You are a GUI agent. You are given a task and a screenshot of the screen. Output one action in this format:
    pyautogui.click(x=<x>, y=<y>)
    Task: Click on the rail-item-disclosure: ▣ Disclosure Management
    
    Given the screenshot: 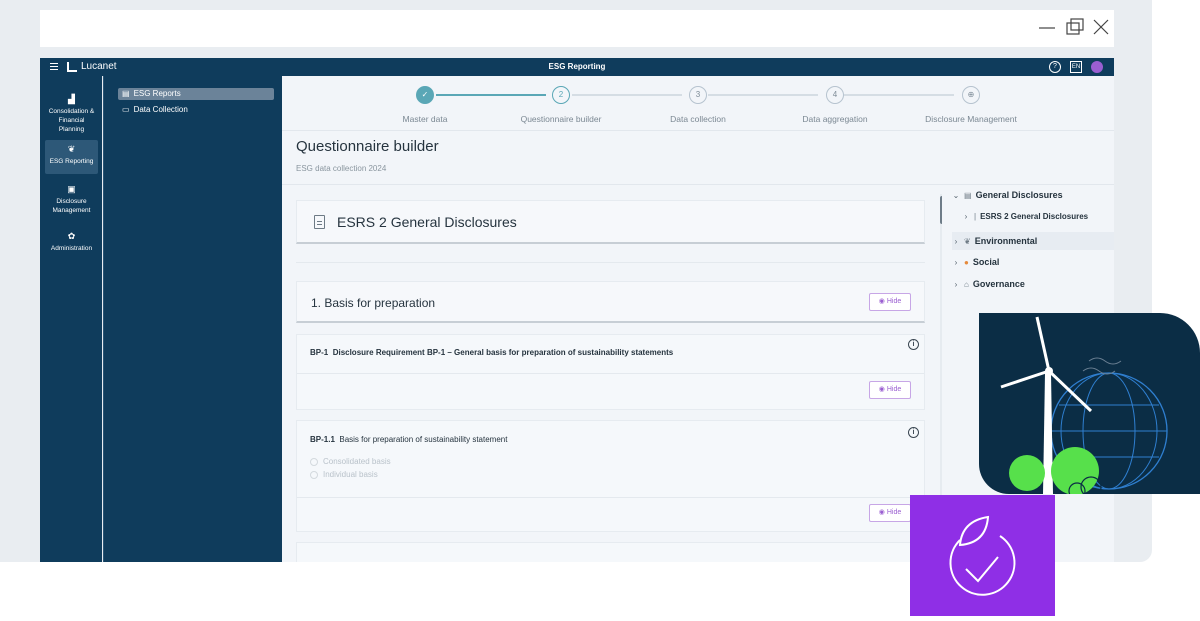 What is the action you would take?
    pyautogui.click(x=71, y=197)
    